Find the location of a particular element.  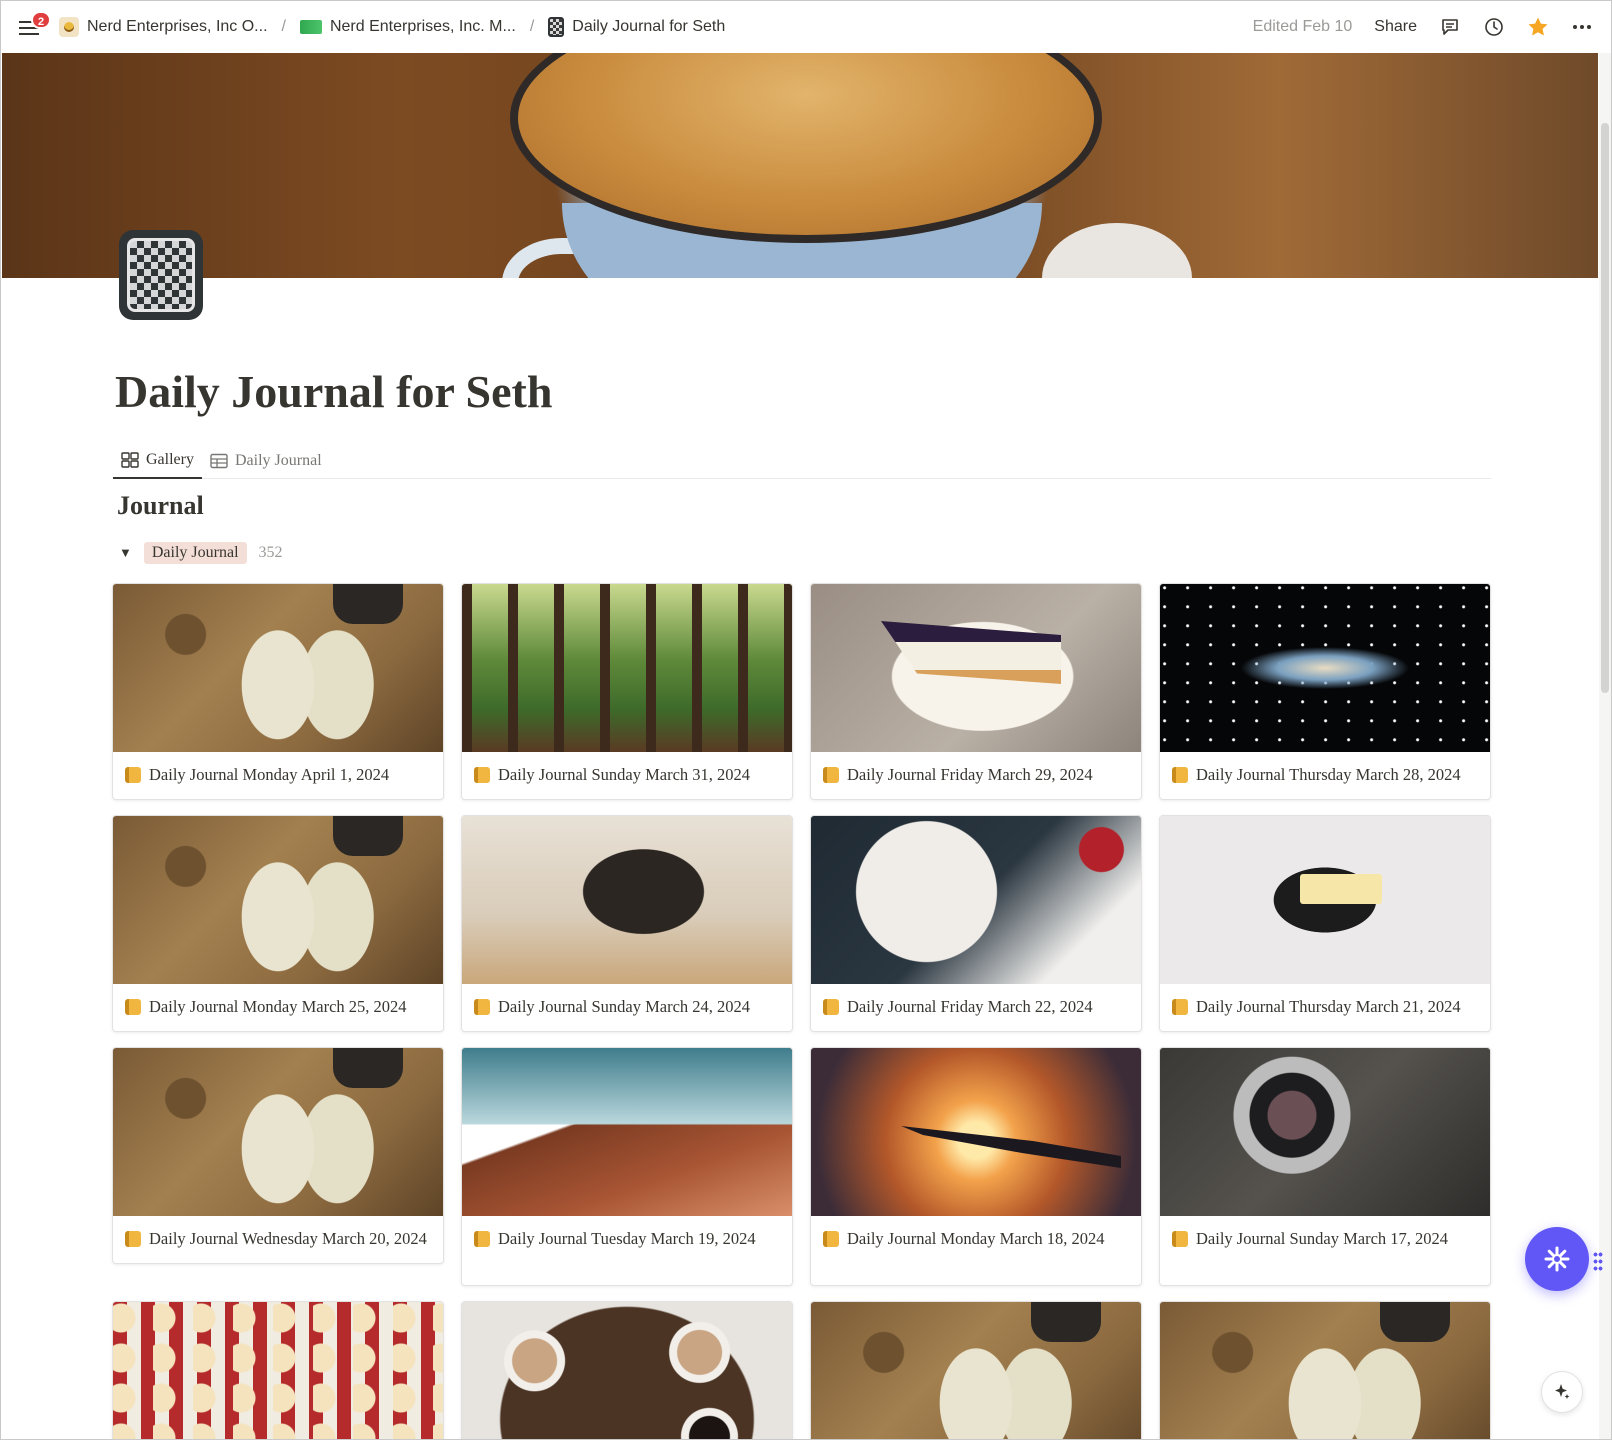

group-label: Daily Journal is located at coordinates (195, 553).